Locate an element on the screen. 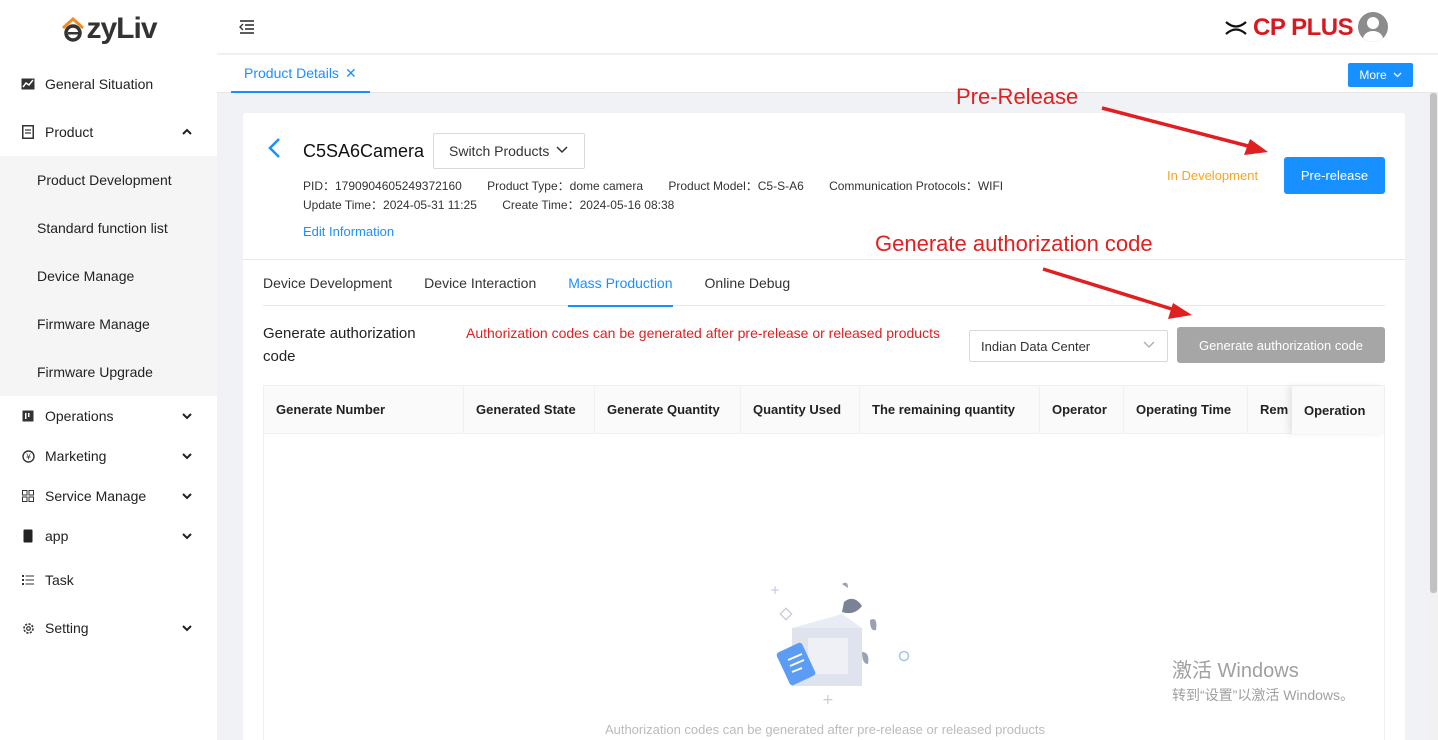  sidebar-item-firmware-upgrade: Firmware Upgrade is located at coordinates (108, 372).